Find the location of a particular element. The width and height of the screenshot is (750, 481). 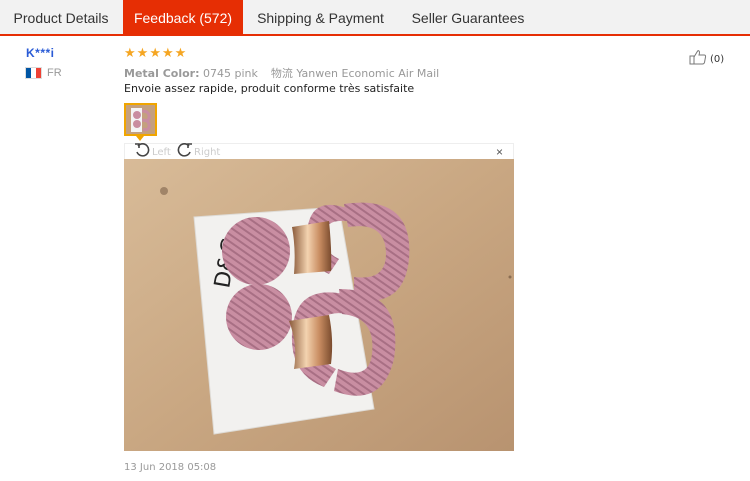

buyer-name: K***i is located at coordinates (40, 53).